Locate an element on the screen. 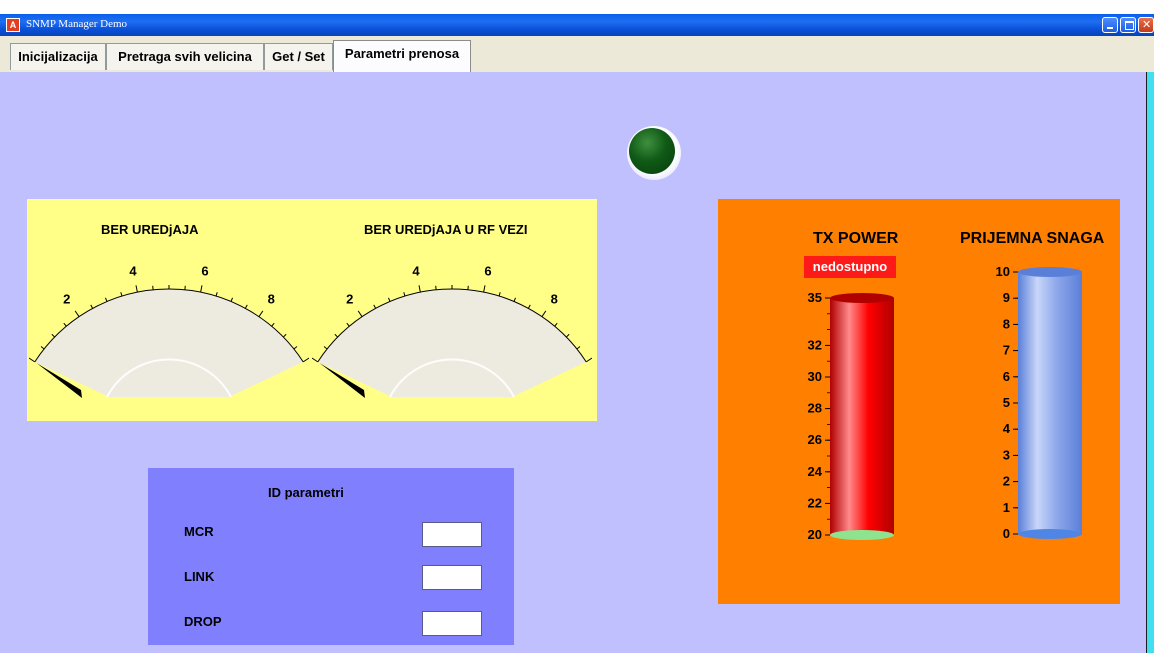 This screenshot has height=653, width=1154. ber-gauge: 0246810 is located at coordinates (169, 331).